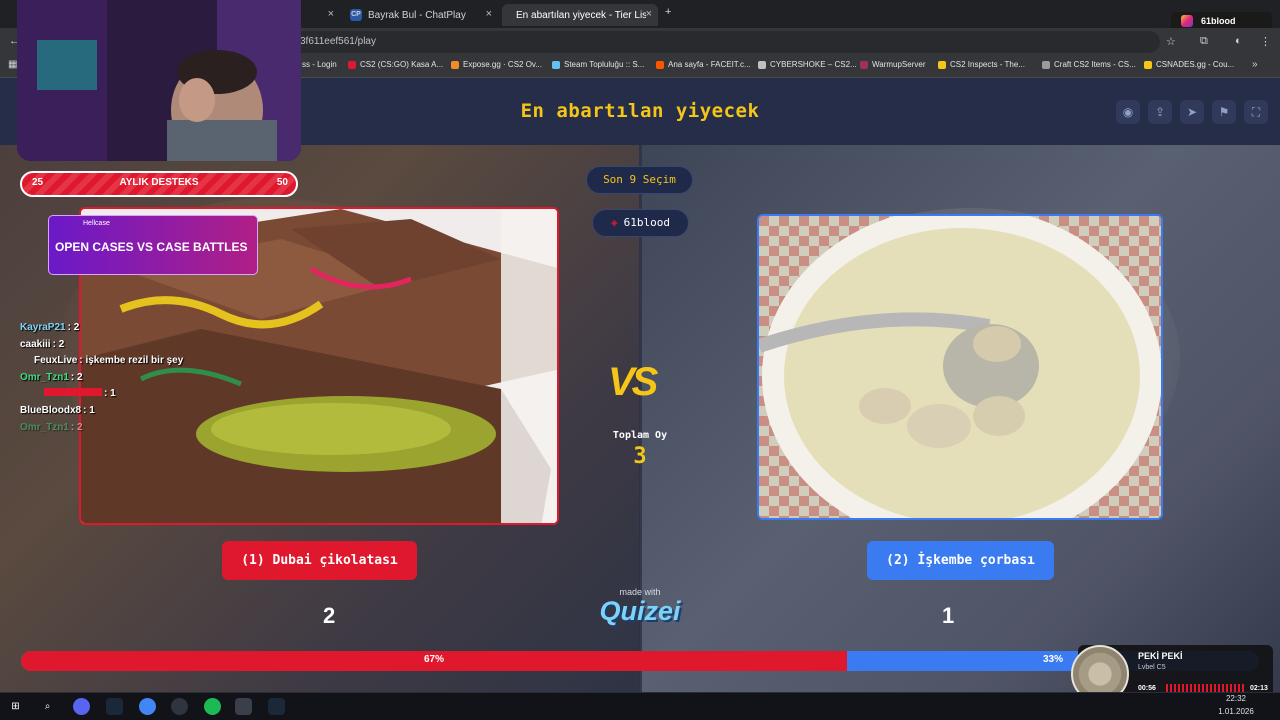 This screenshot has width=1280, height=720. What do you see at coordinates (1147, 688) in the screenshot?
I see `song-elapsed: 00:56` at bounding box center [1147, 688].